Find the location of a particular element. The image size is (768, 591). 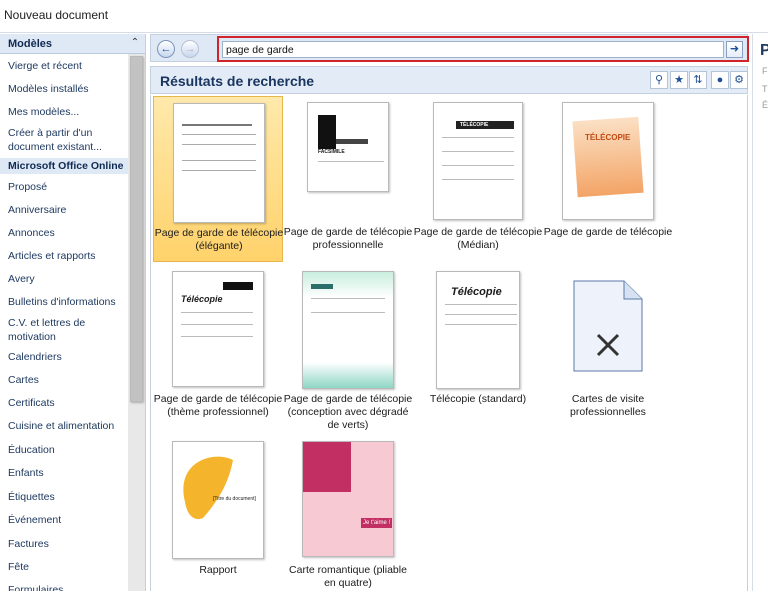

template-tile: Page de garde de télécopie (élégante) is located at coordinates (218, 179).